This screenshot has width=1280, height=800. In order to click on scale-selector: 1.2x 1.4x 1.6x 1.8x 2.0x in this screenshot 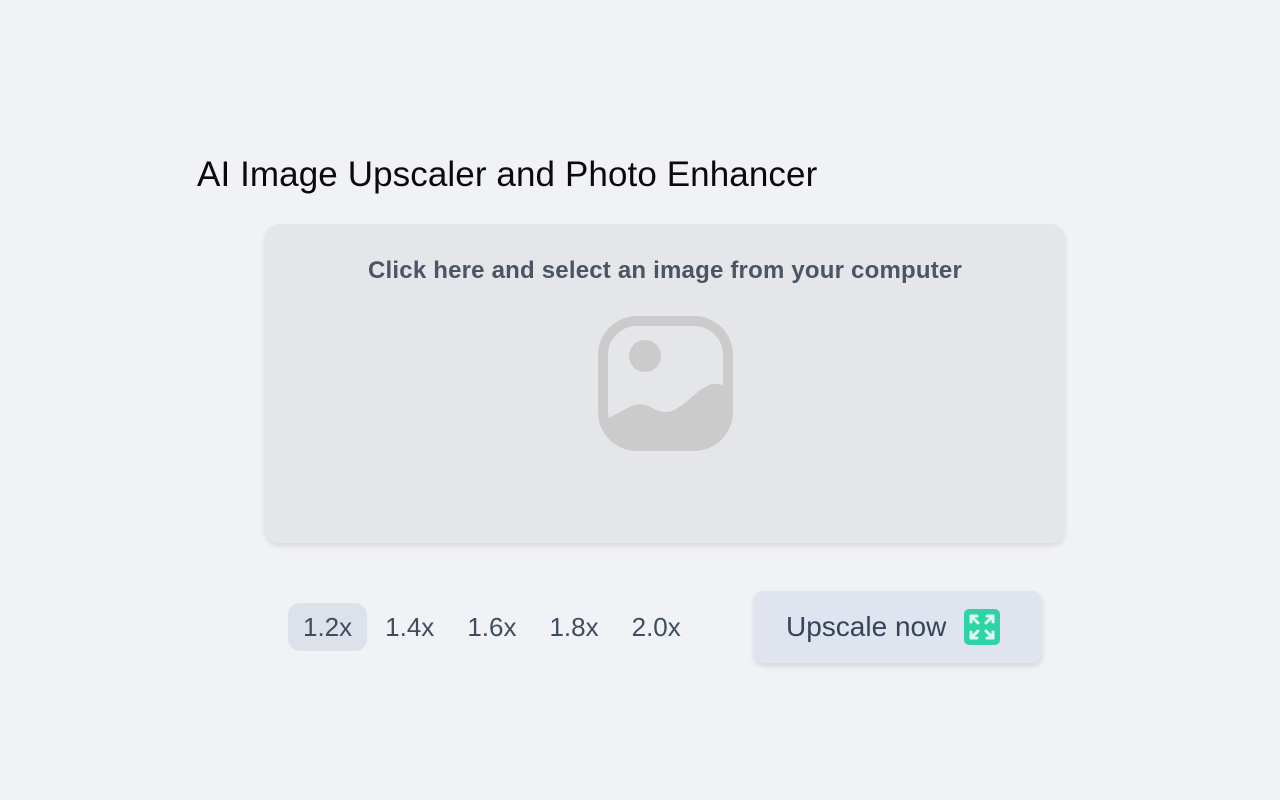, I will do `click(493, 627)`.